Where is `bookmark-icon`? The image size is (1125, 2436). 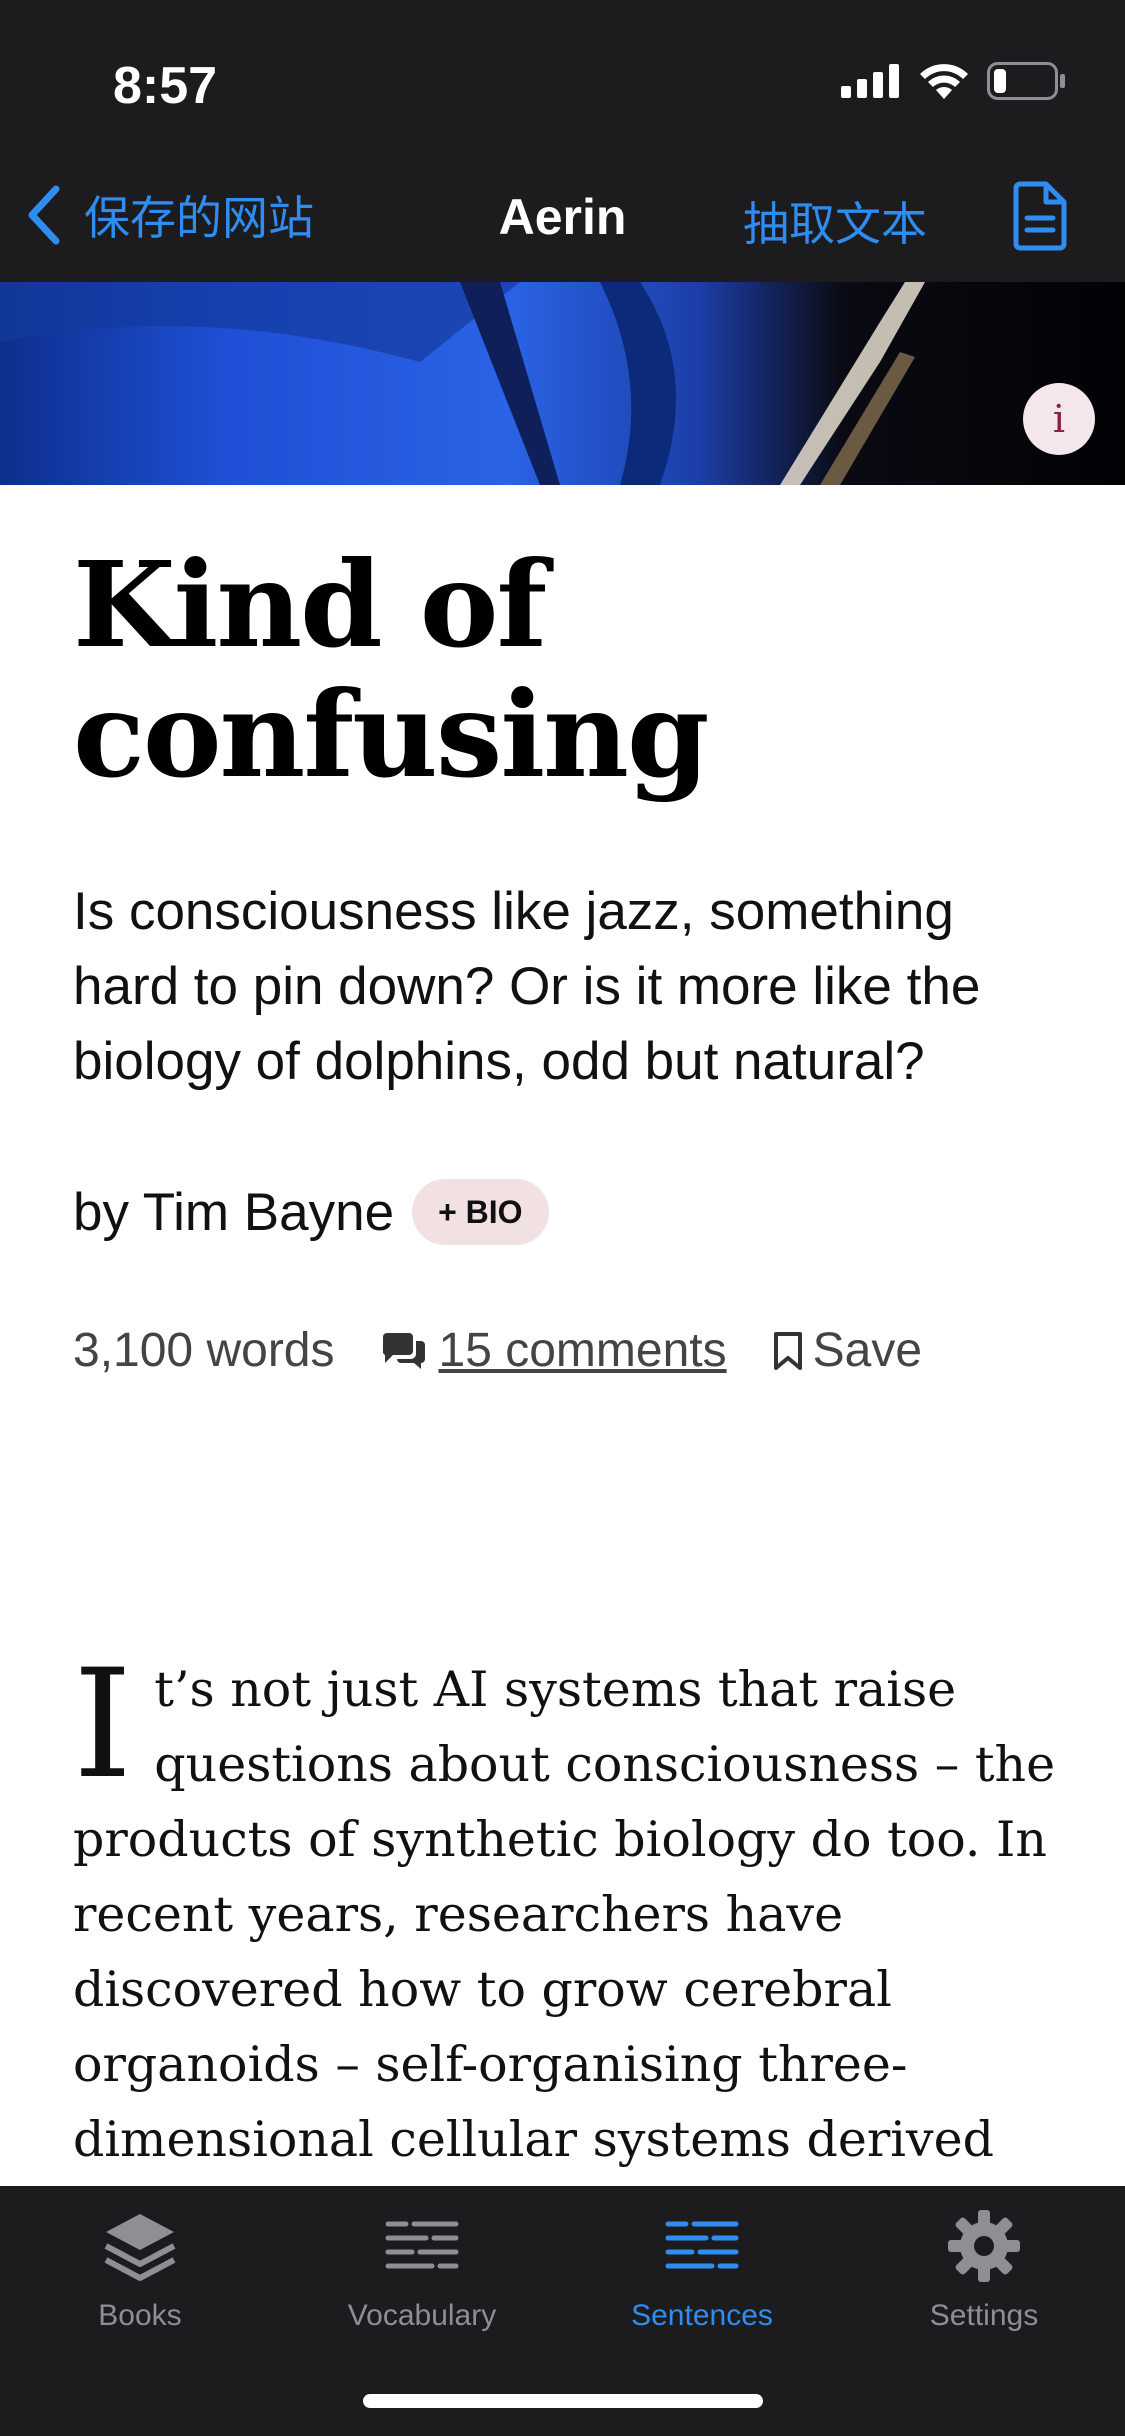
bookmark-icon is located at coordinates (788, 1351).